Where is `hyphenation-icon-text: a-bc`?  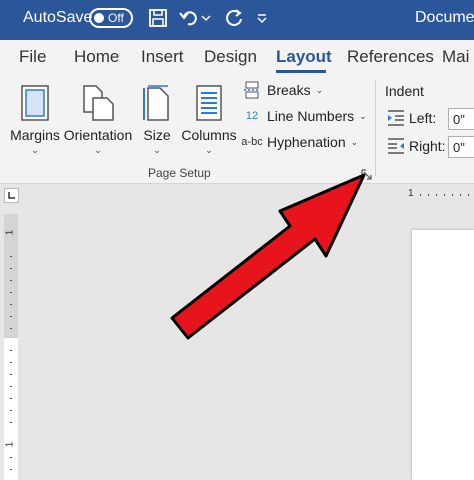
hyphenation-icon-text: a-bc is located at coordinates (252, 142).